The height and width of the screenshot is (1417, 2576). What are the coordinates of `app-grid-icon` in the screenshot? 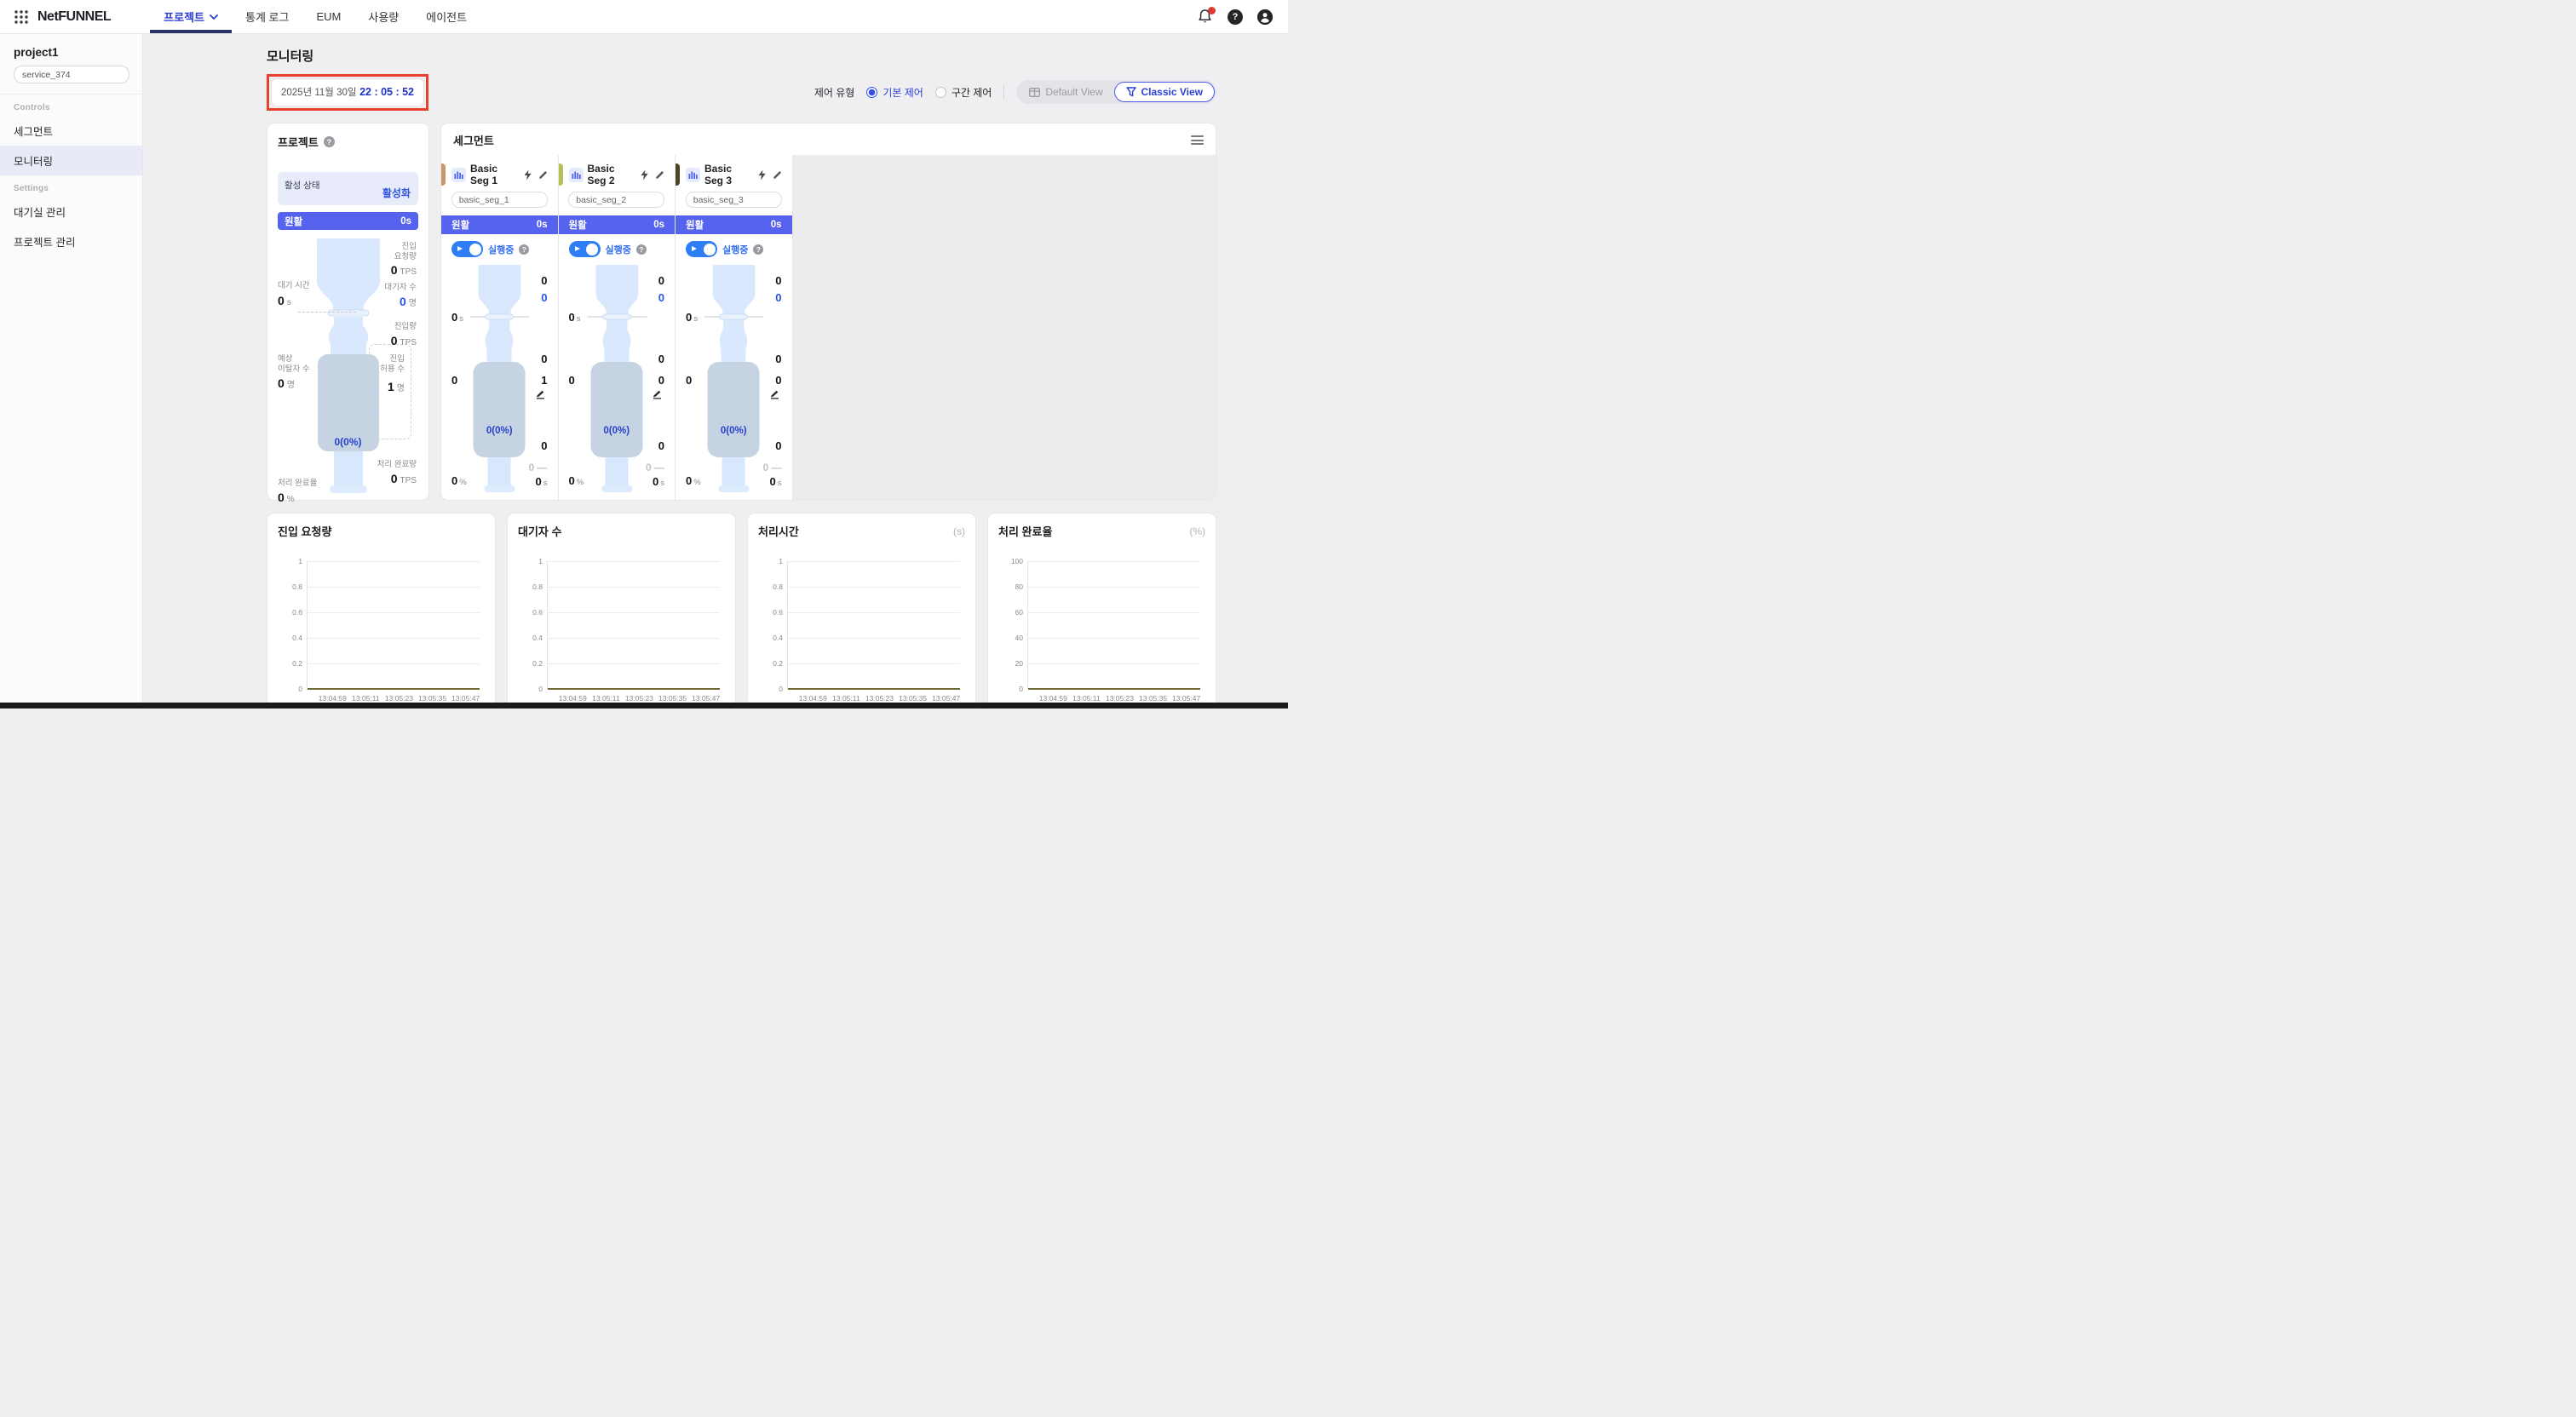 It's located at (21, 17).